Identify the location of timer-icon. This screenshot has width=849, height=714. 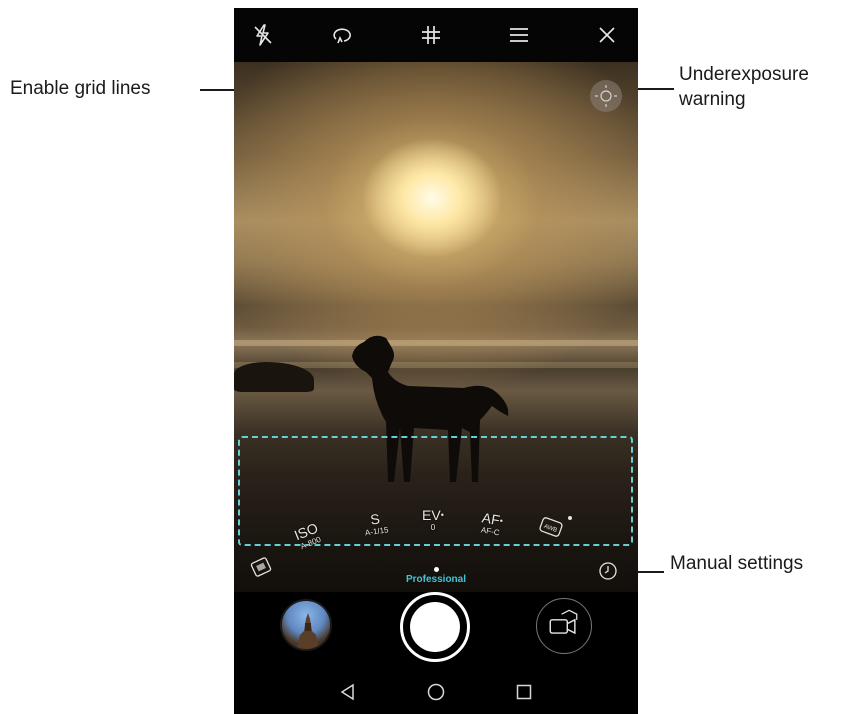
(608, 571).